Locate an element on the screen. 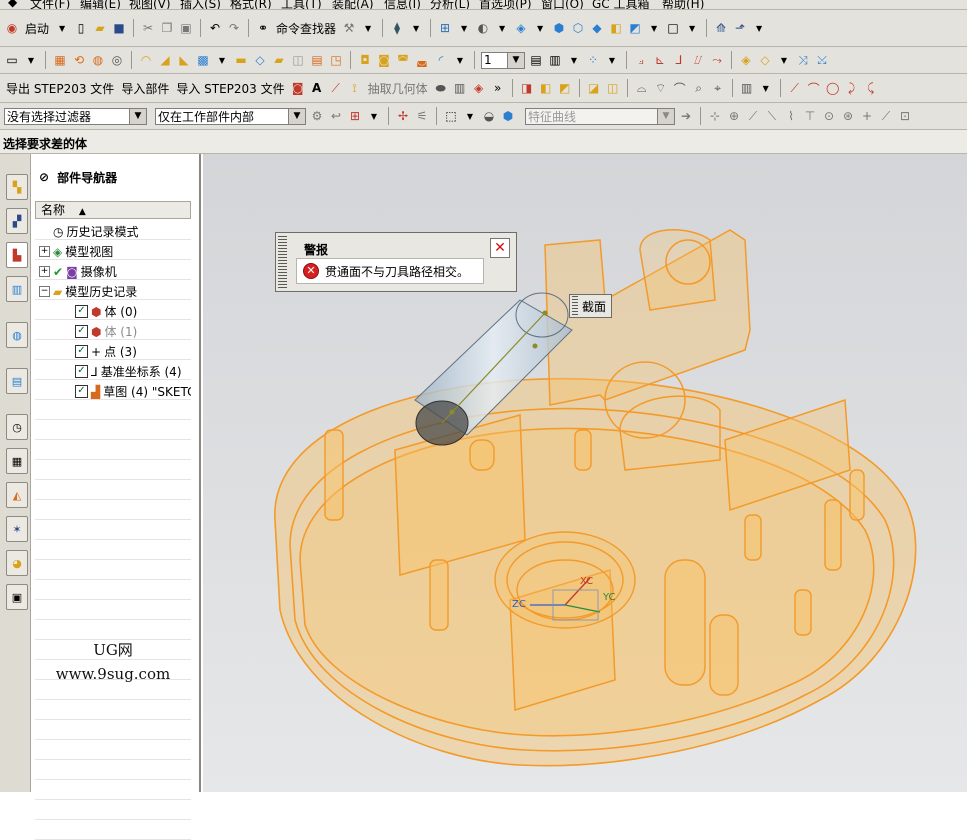 The height and width of the screenshot is (840, 967). collapse-icon: − is located at coordinates (44, 291).